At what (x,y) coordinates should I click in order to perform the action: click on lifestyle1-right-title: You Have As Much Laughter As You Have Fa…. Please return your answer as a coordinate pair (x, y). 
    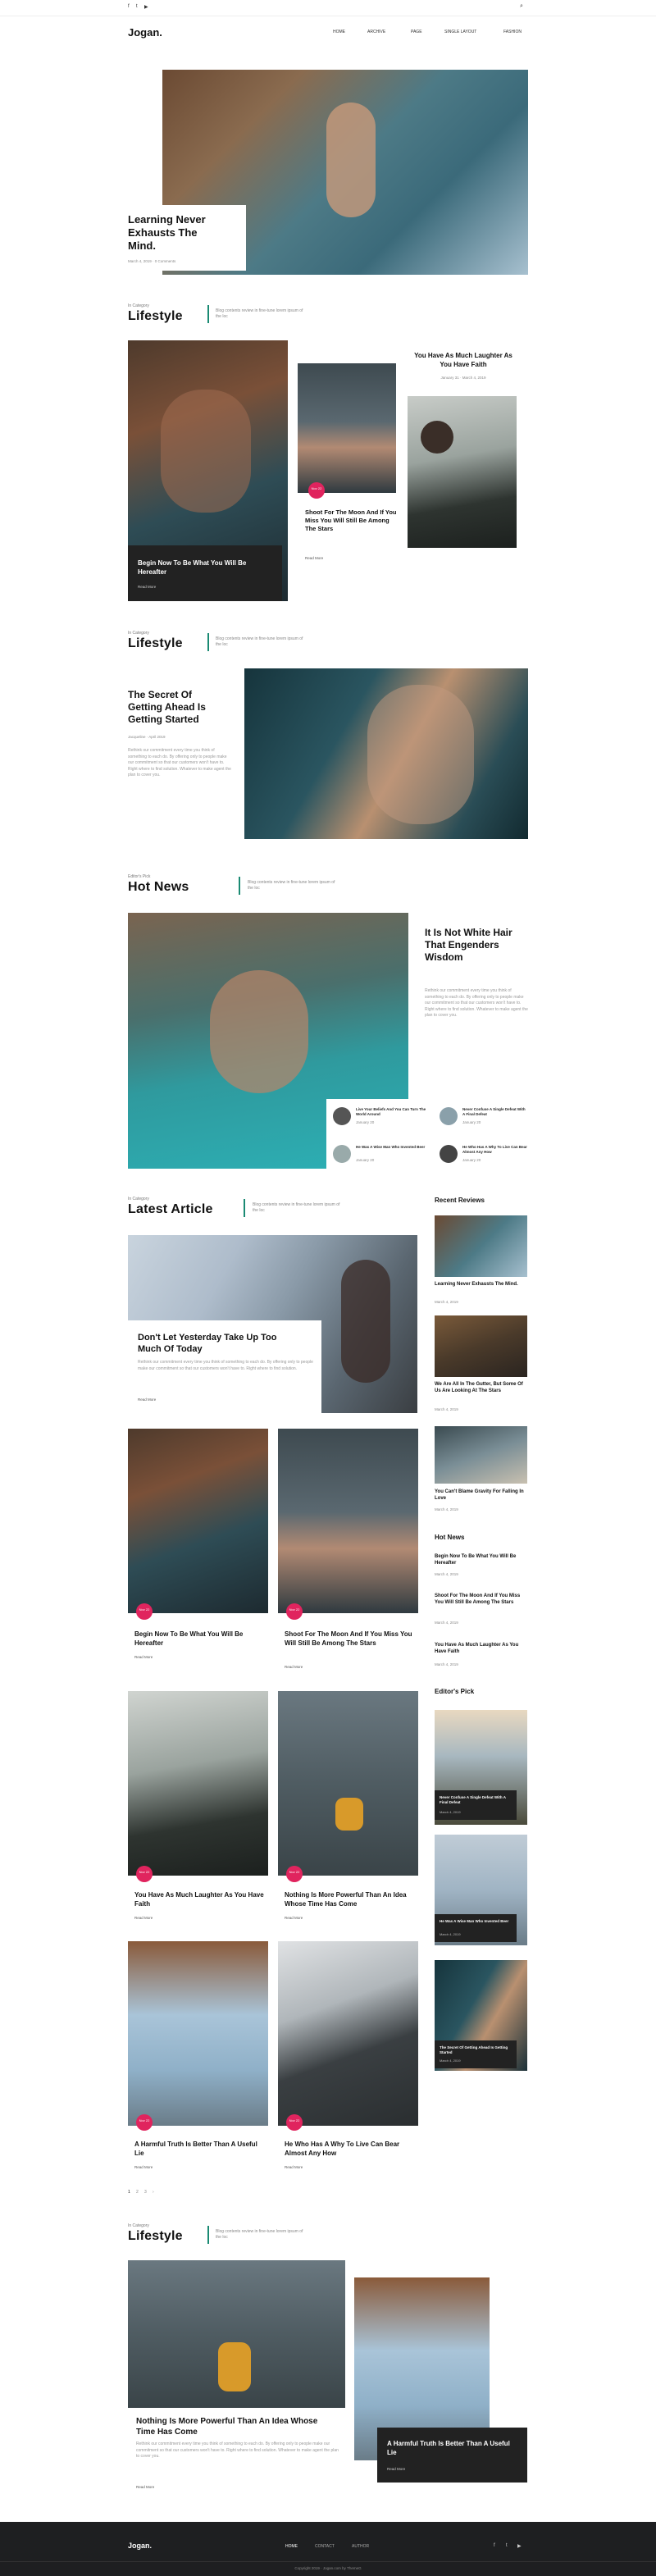
    Looking at the image, I should click on (463, 360).